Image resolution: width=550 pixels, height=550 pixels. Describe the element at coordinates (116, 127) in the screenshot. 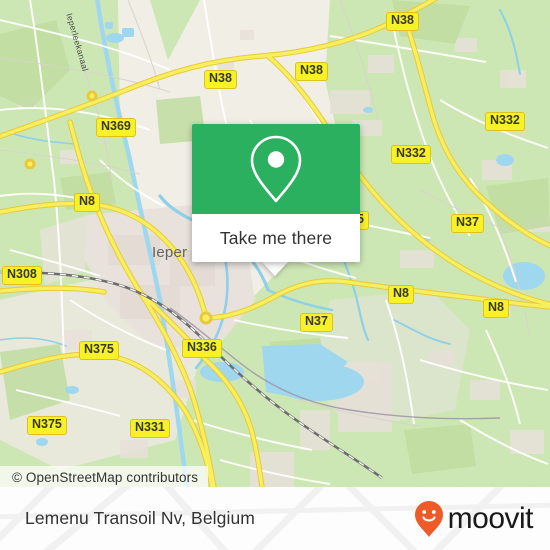

I see `road-shield-n369: N369` at that location.